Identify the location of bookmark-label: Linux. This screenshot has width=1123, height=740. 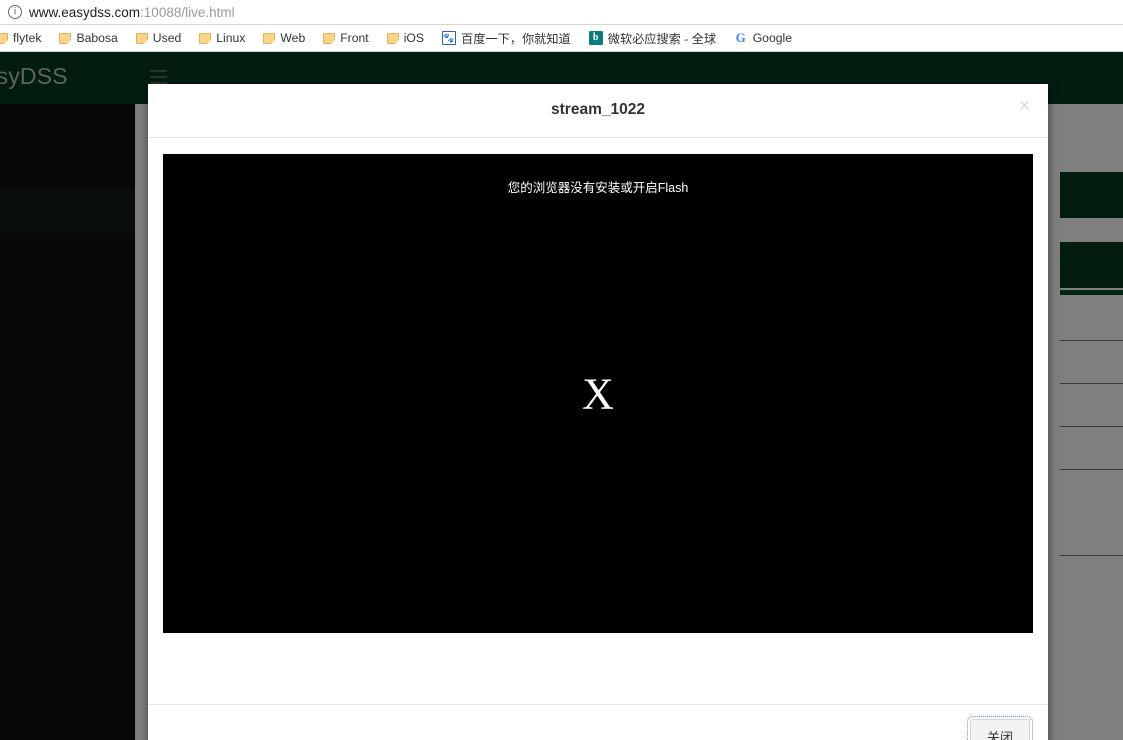
(231, 38).